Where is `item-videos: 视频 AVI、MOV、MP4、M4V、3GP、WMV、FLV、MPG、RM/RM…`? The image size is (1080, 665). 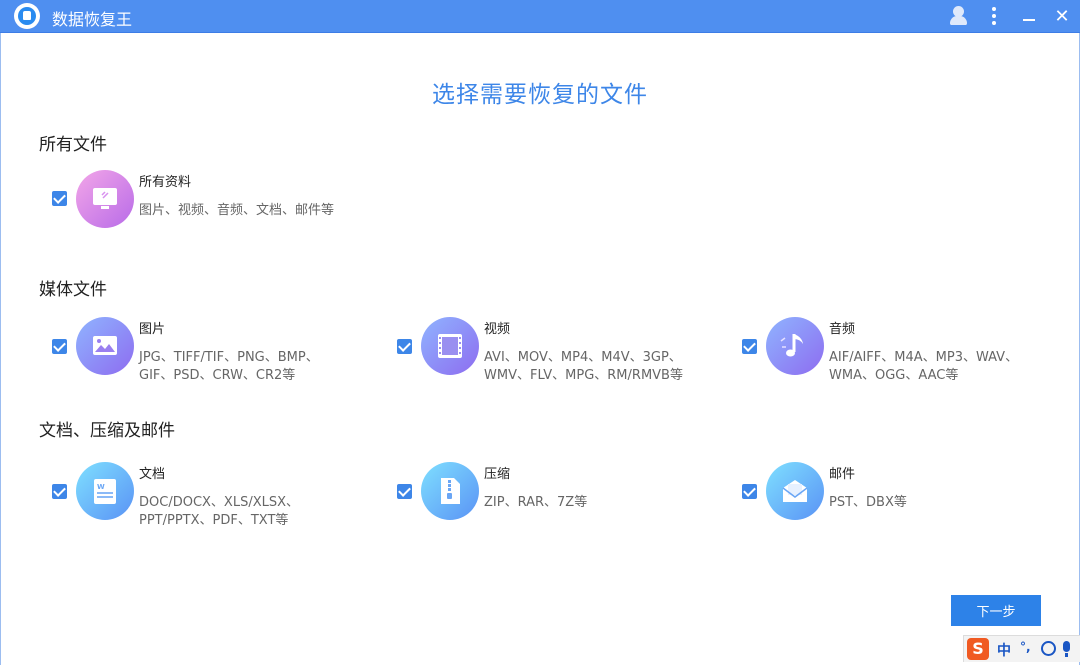
item-videos: 视频 AVI、MOV、MP4、M4V、3GP、WMV、FLV、MPG、RM/RM… is located at coordinates (547, 362).